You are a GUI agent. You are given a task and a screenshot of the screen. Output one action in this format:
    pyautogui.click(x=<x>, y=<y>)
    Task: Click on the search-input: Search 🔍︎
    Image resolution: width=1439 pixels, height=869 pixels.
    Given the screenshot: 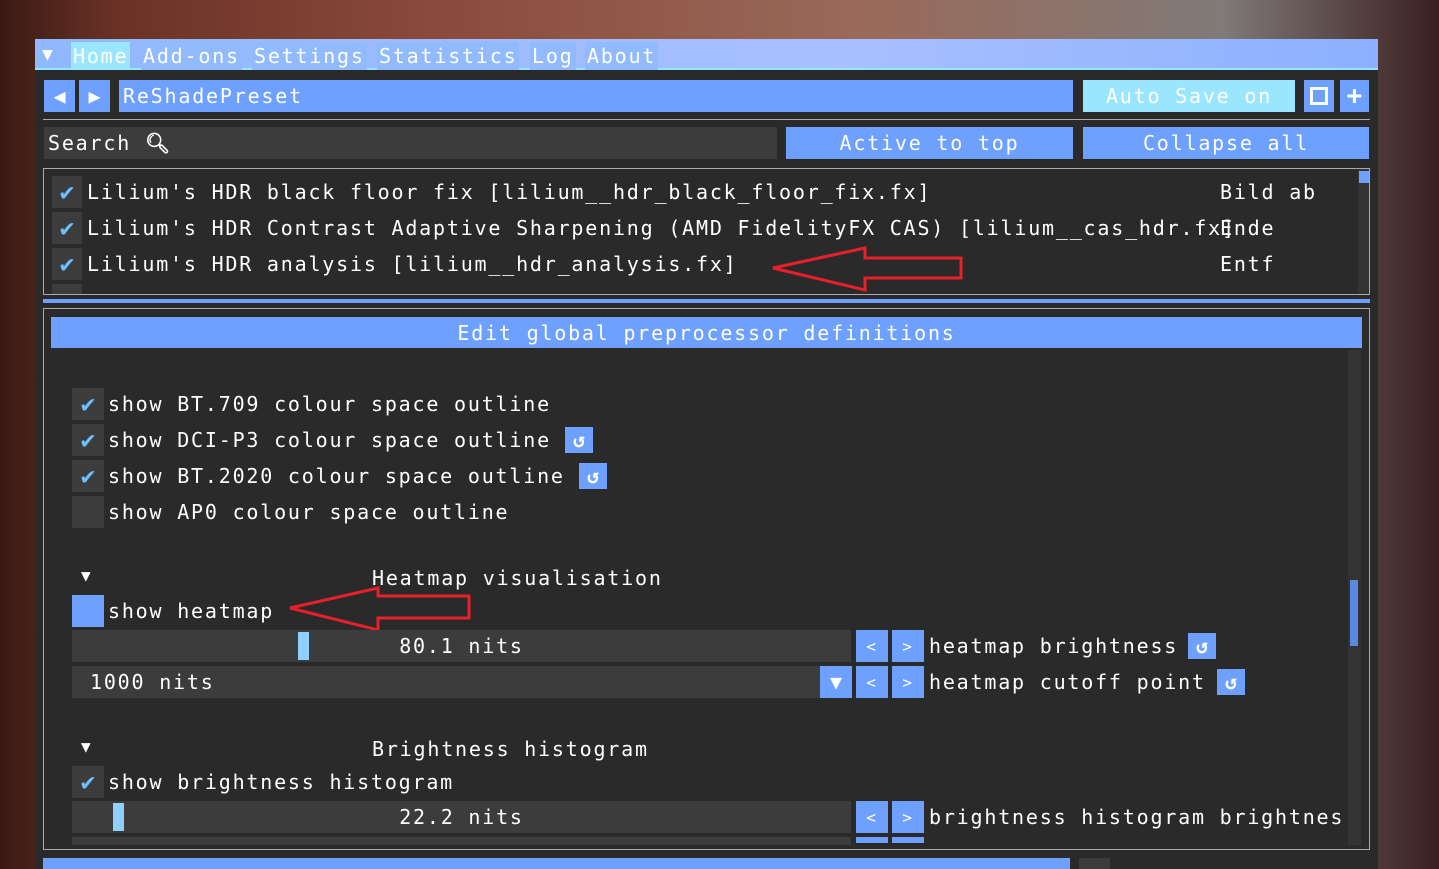 What is the action you would take?
    pyautogui.click(x=410, y=143)
    